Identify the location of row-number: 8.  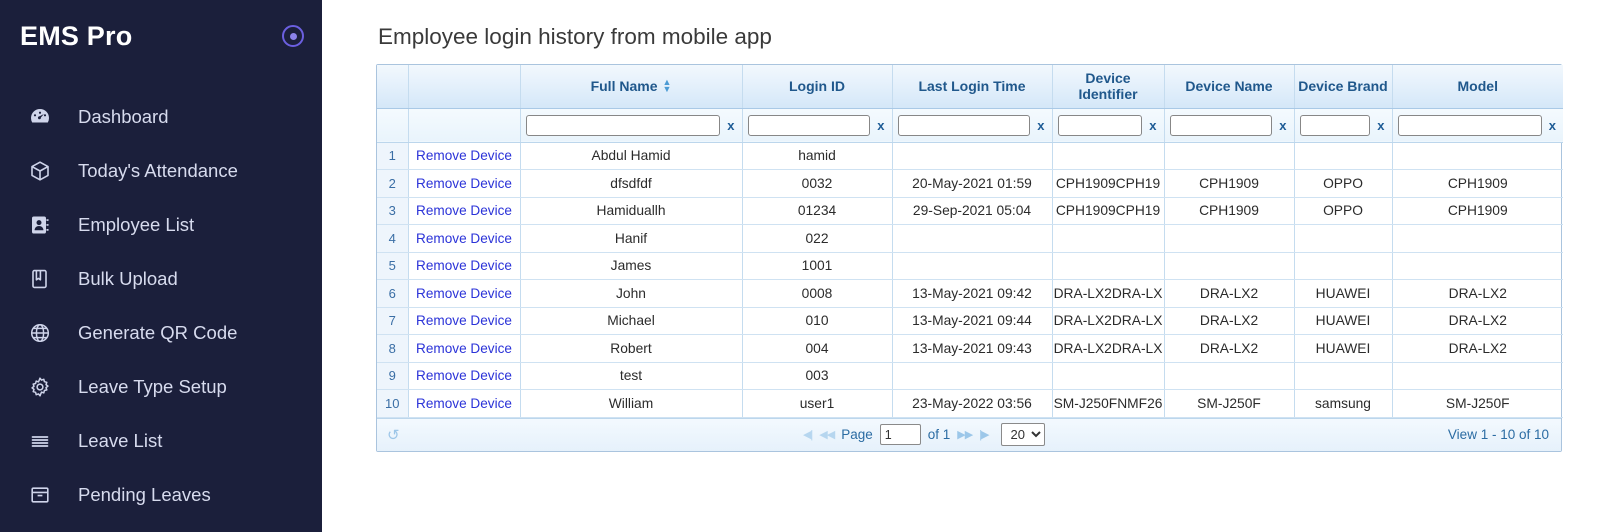
(393, 348).